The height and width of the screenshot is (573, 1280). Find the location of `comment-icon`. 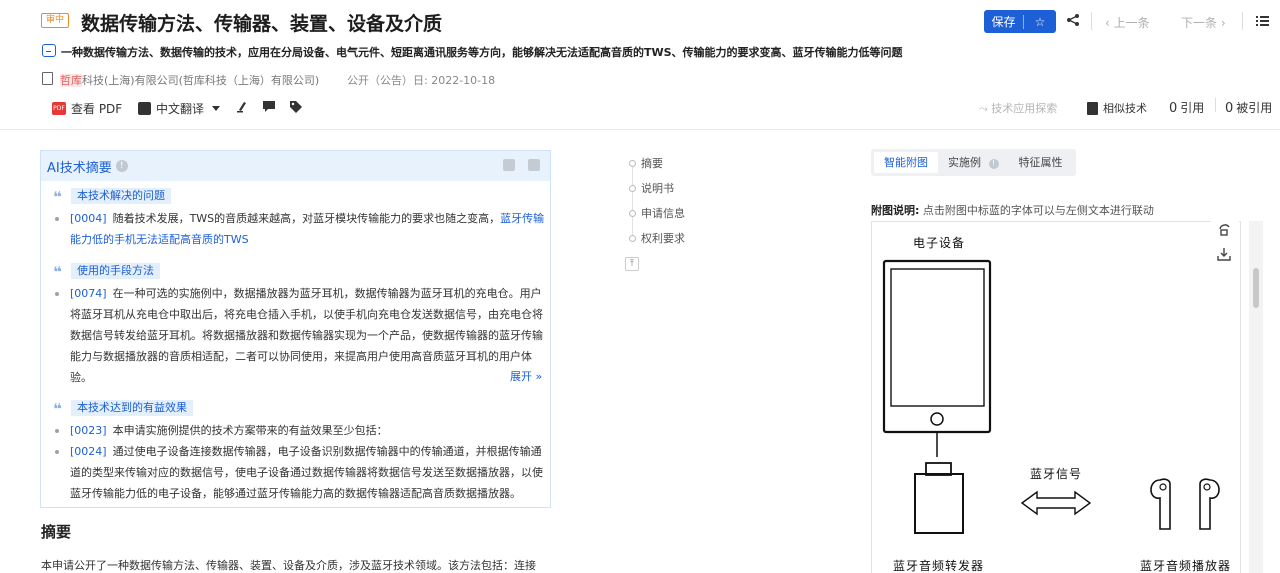

comment-icon is located at coordinates (269, 106).